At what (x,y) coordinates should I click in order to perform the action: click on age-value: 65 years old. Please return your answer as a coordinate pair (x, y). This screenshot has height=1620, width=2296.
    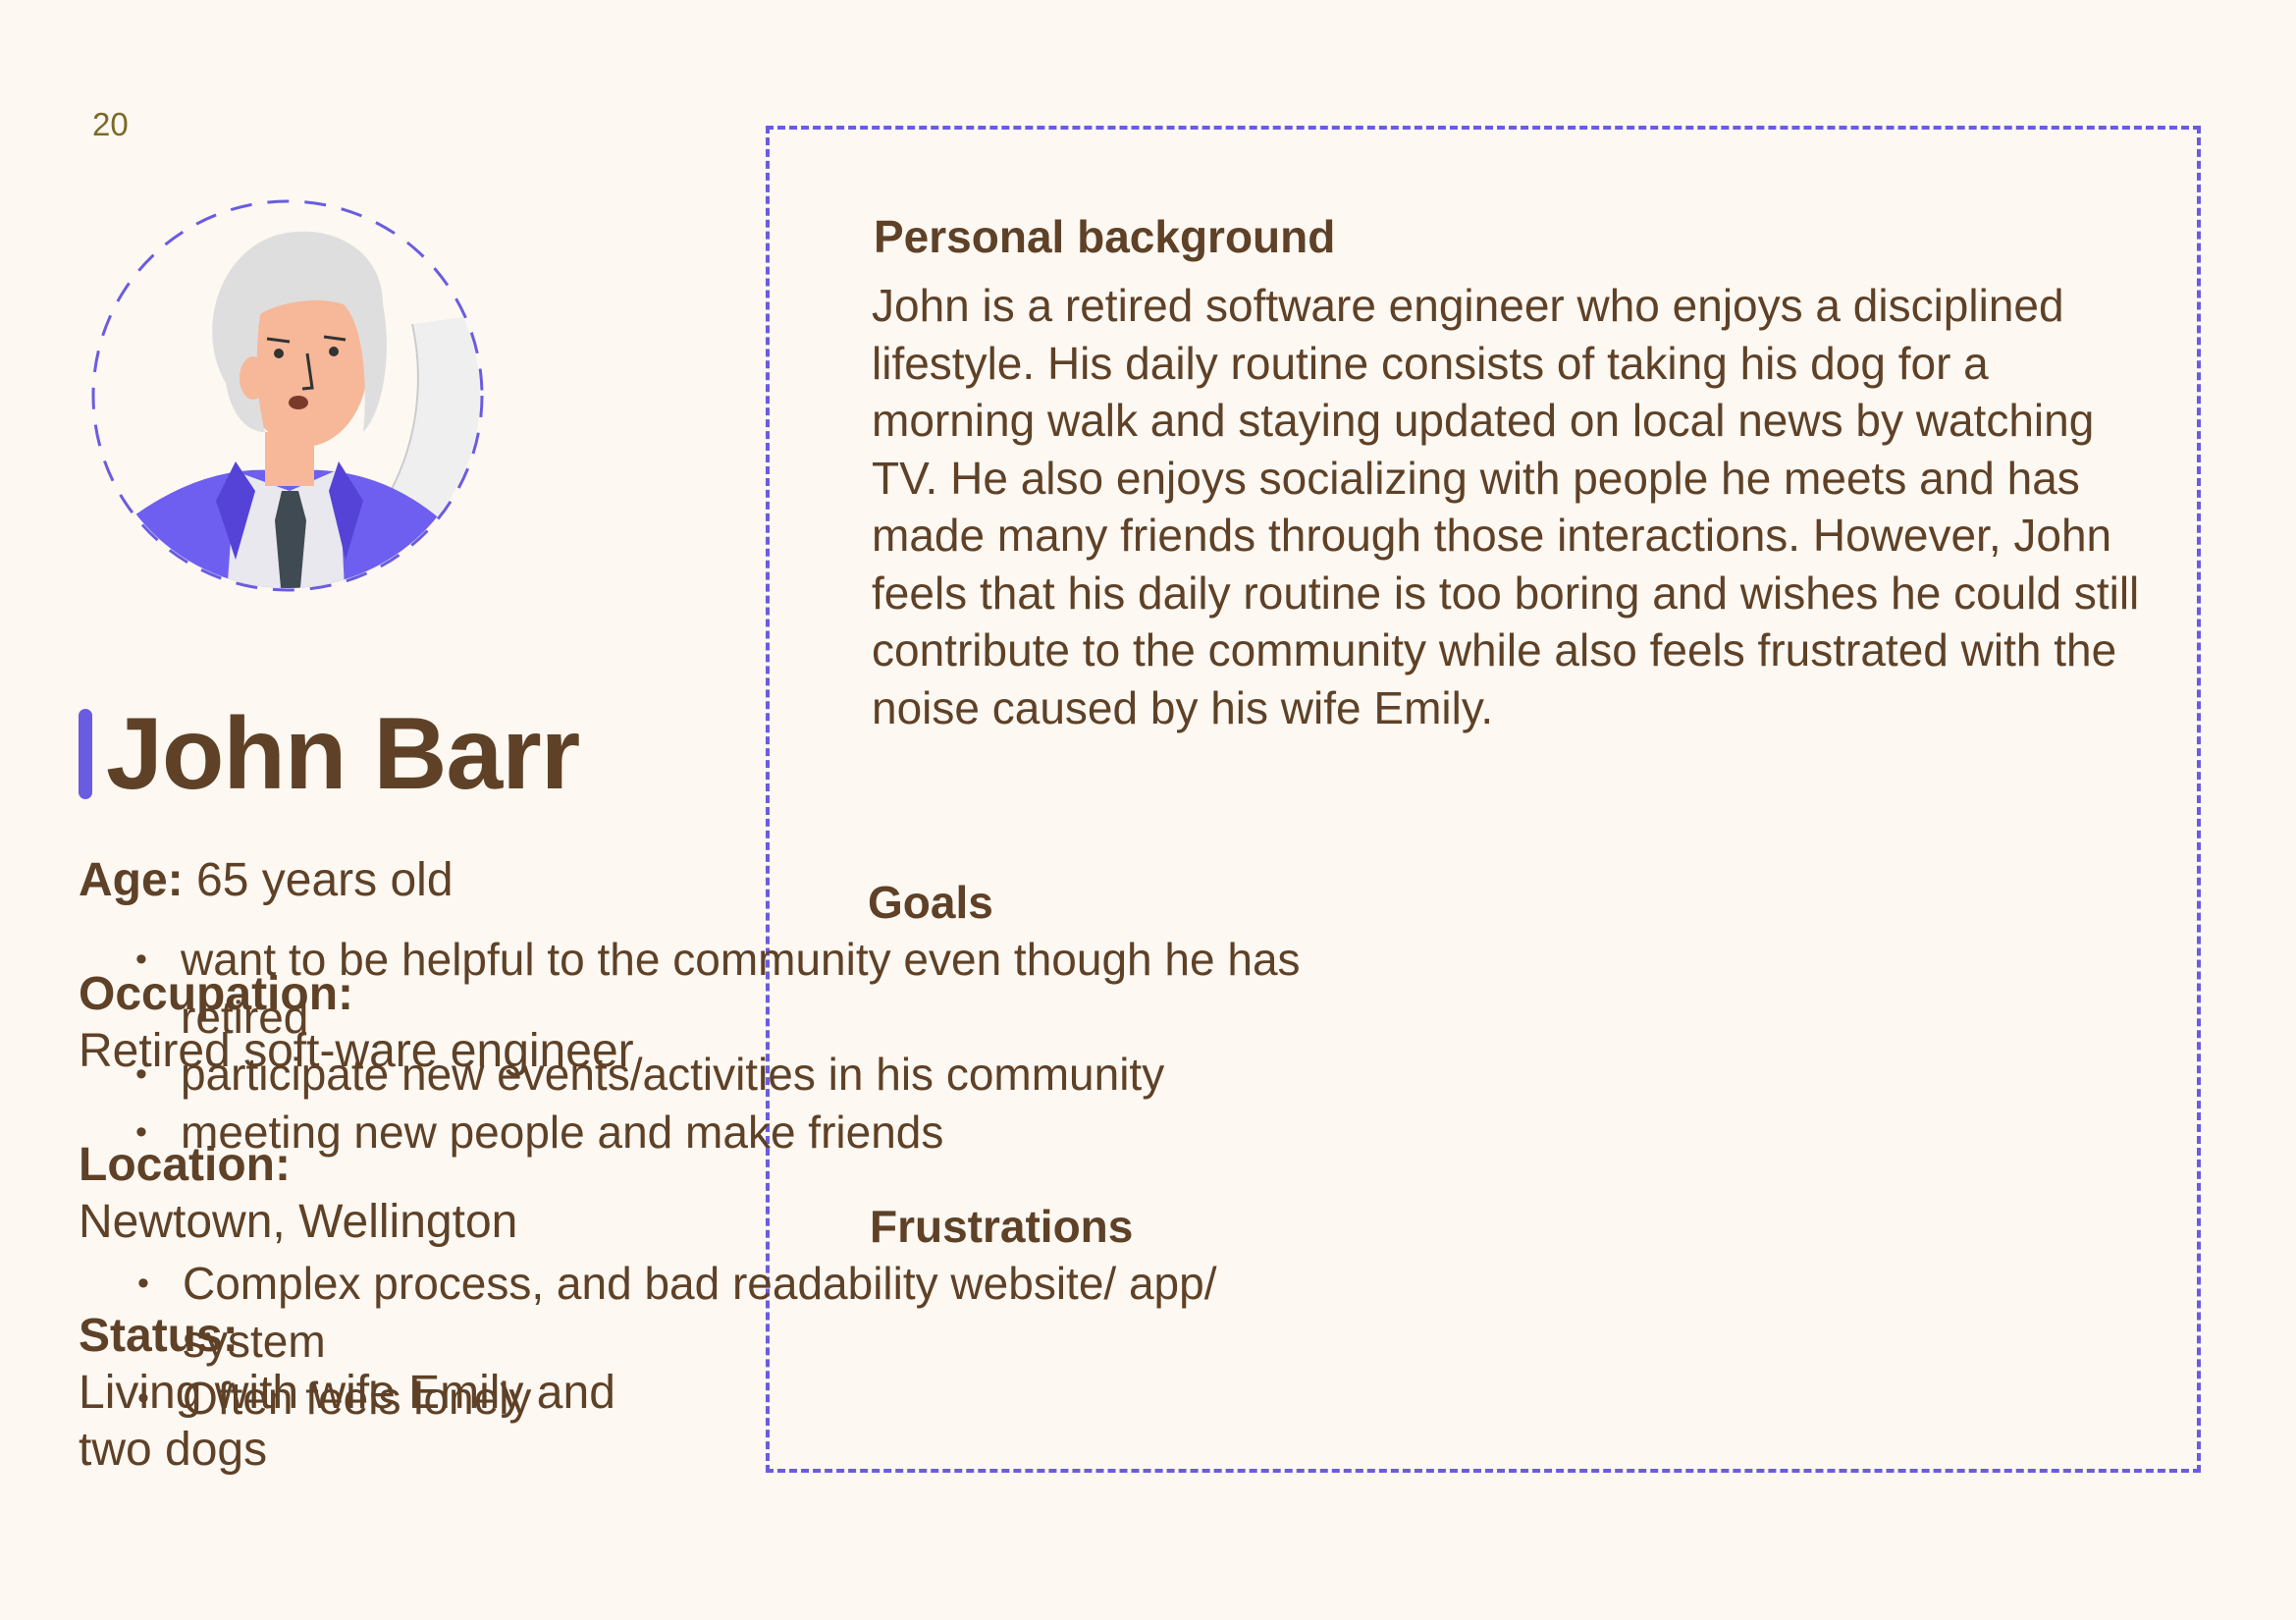
    Looking at the image, I should click on (325, 880).